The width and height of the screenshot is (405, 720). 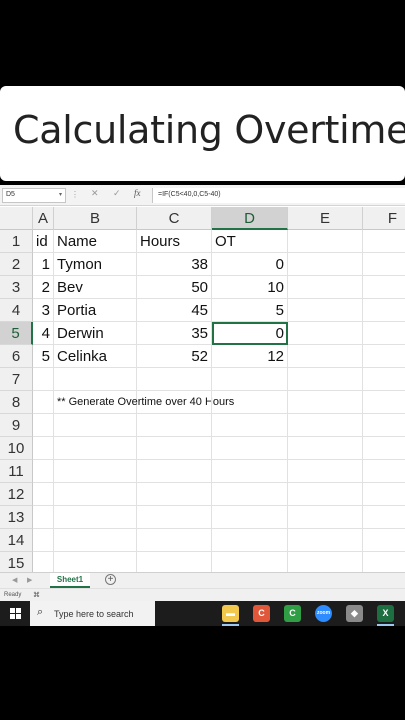 What do you see at coordinates (95, 310) in the screenshot?
I see `cell-b4: Portia` at bounding box center [95, 310].